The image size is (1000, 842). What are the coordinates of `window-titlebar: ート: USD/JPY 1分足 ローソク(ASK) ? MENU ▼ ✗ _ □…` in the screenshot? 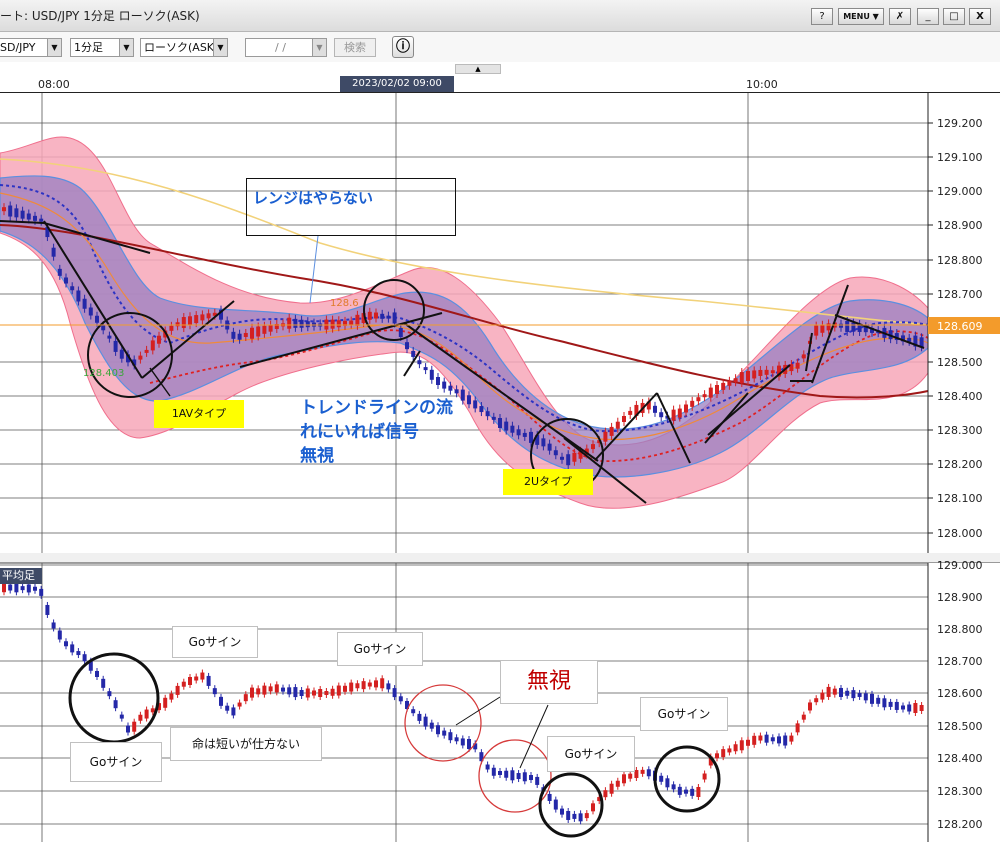 It's located at (500, 16).